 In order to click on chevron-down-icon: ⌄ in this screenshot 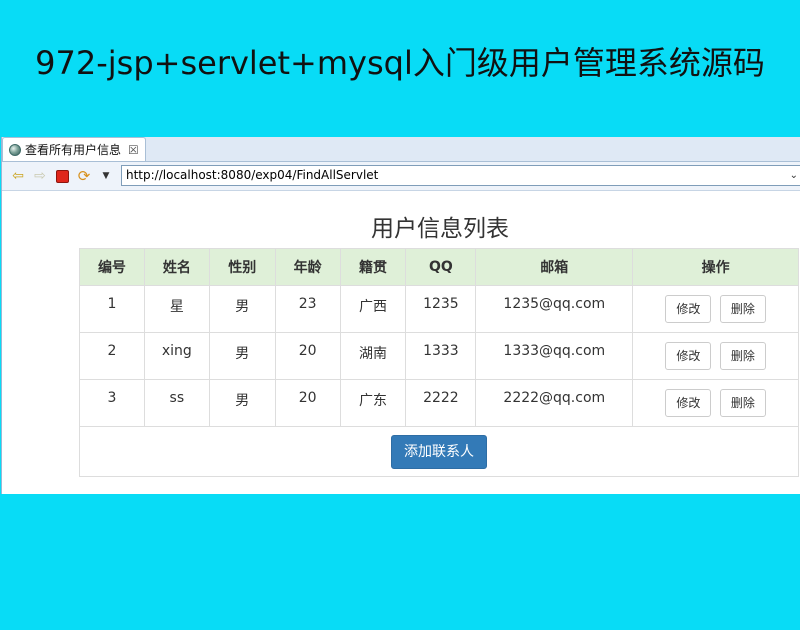, I will do `click(794, 175)`.